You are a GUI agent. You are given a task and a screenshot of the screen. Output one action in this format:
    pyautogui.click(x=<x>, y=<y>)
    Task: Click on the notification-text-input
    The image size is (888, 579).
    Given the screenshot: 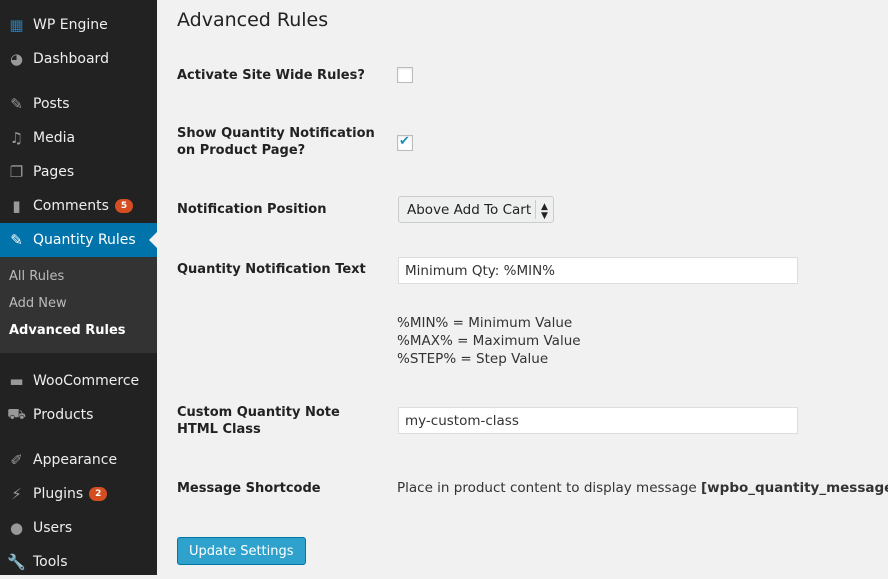 What is the action you would take?
    pyautogui.click(x=598, y=270)
    